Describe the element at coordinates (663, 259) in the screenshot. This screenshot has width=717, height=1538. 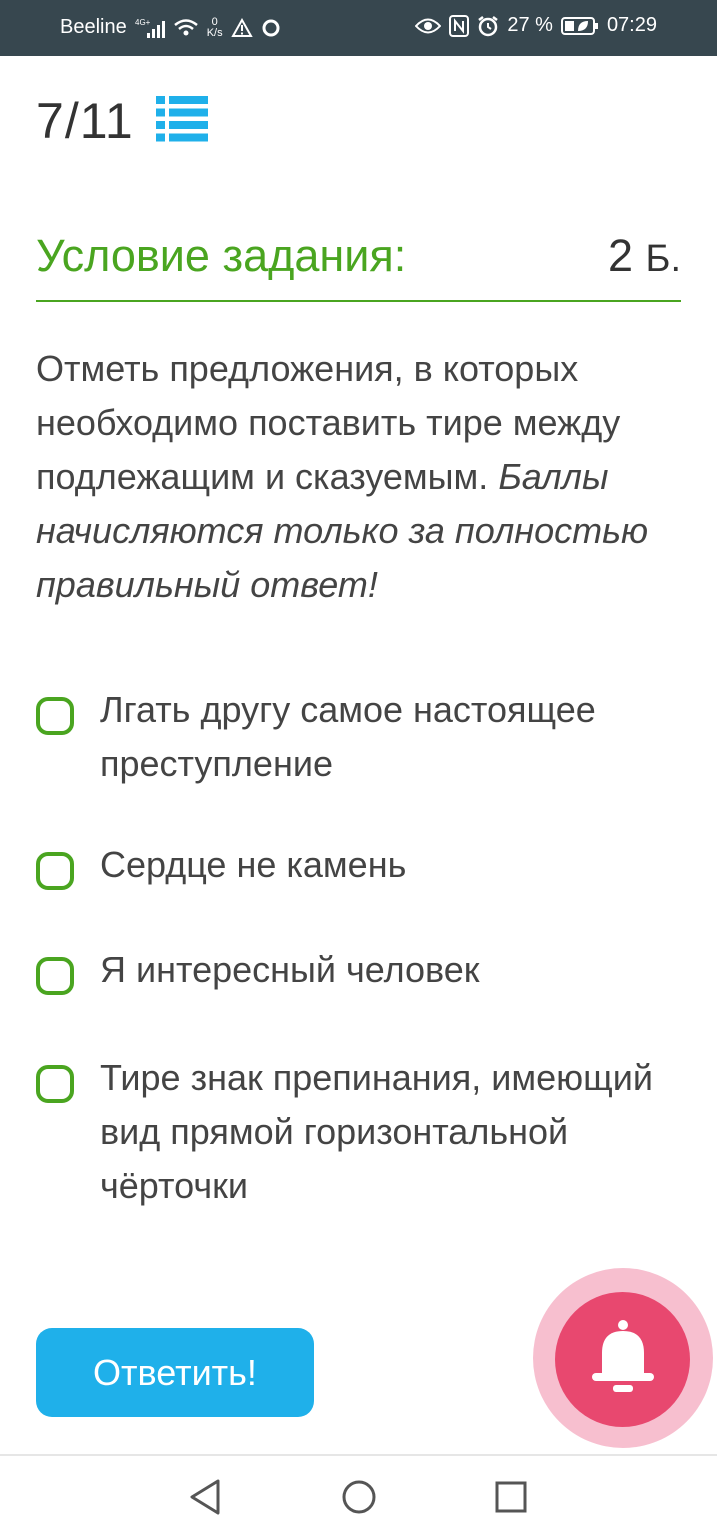
I see `points-unit: Б.` at that location.